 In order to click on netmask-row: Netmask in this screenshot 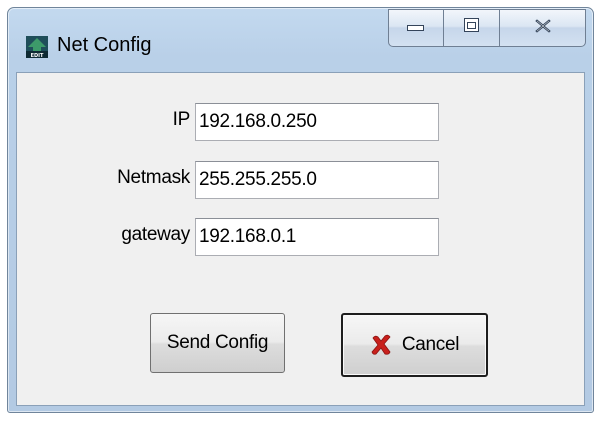, I will do `click(301, 181)`.